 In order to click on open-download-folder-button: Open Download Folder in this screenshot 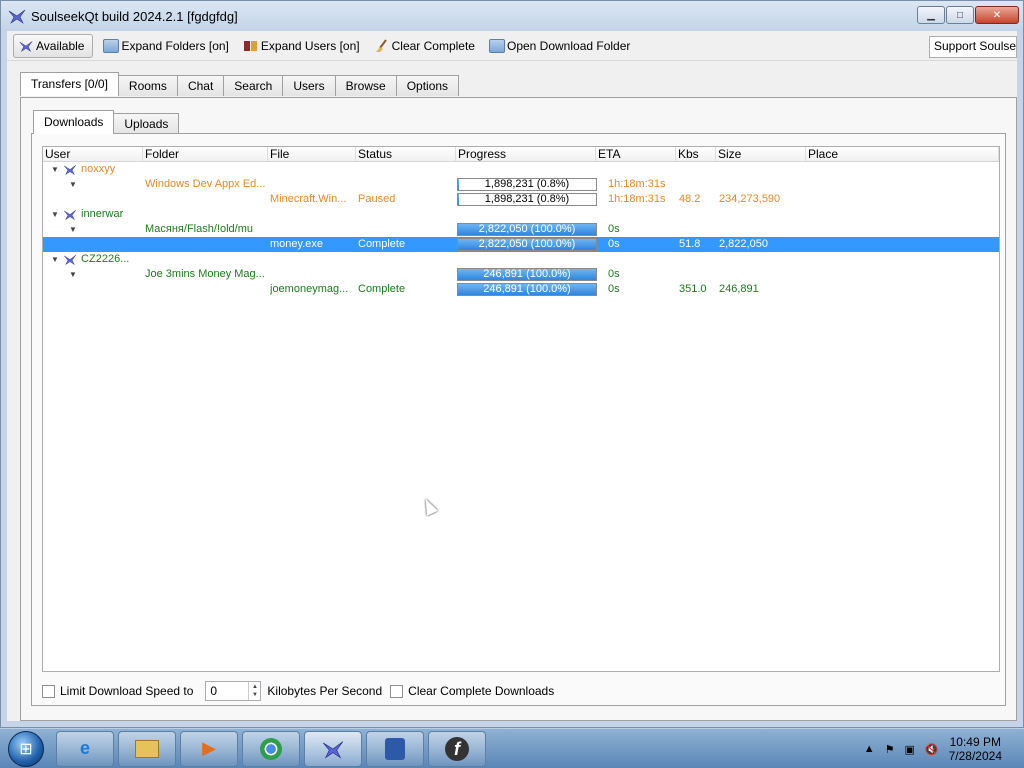, I will do `click(559, 46)`.